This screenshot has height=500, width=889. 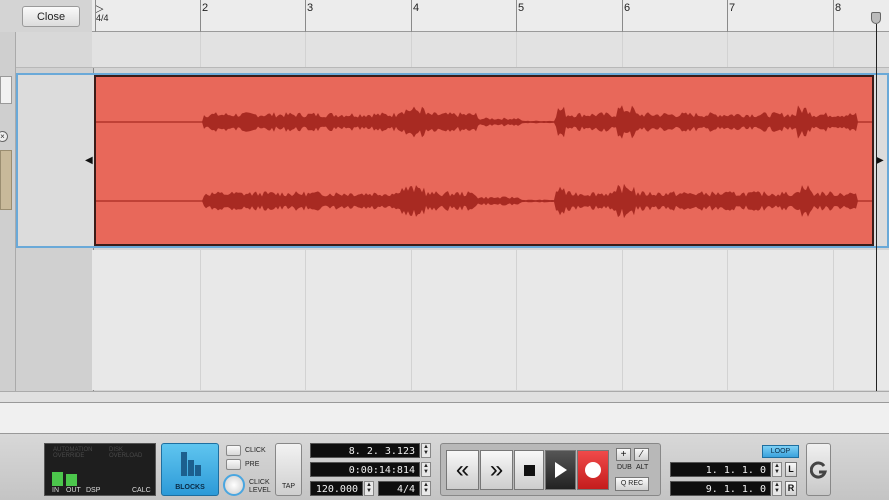 I want to click on timeline-ruler: ▷ 4/4 2 3 4 5 6 7 8, so click(x=490, y=16).